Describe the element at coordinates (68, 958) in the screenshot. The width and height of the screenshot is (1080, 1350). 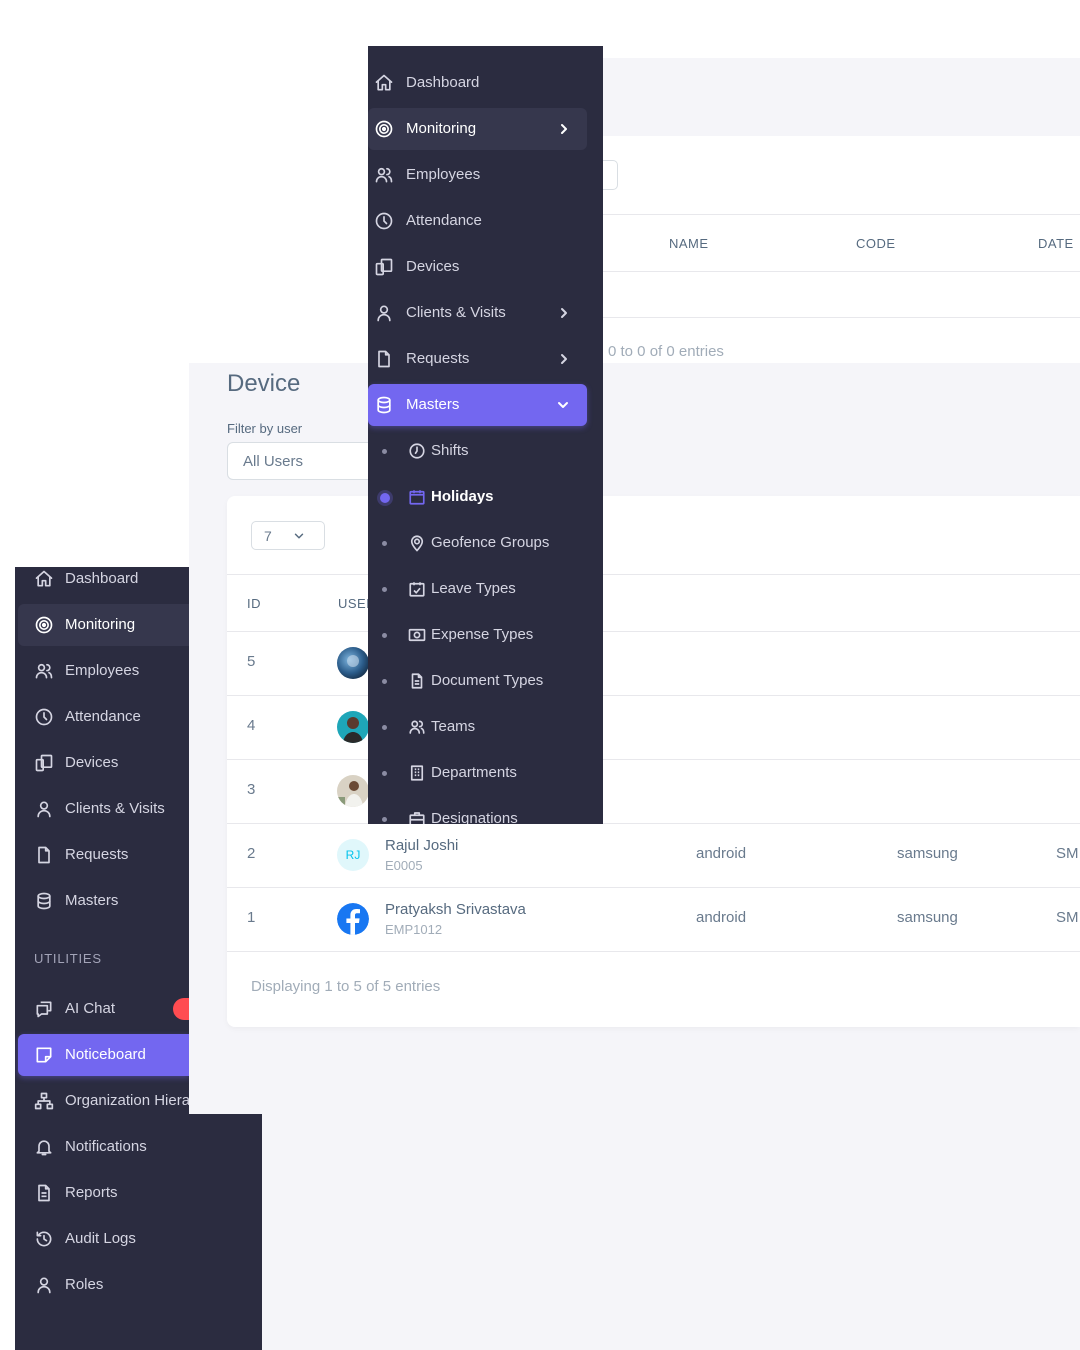
I see `section-header-utilities: UTILITIES` at that location.